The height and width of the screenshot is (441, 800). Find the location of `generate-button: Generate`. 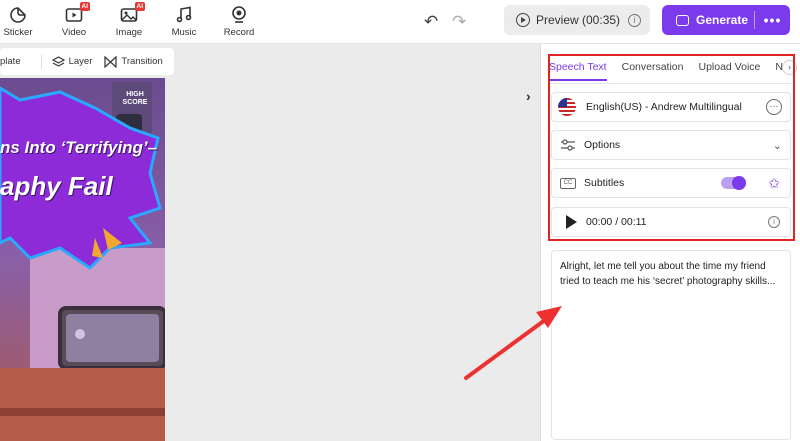

generate-button: Generate is located at coordinates (708, 20).